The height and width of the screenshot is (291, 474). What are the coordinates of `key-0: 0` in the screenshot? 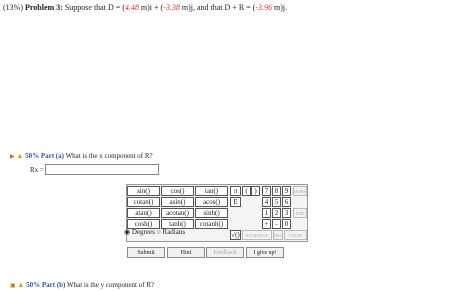 It's located at (286, 224).